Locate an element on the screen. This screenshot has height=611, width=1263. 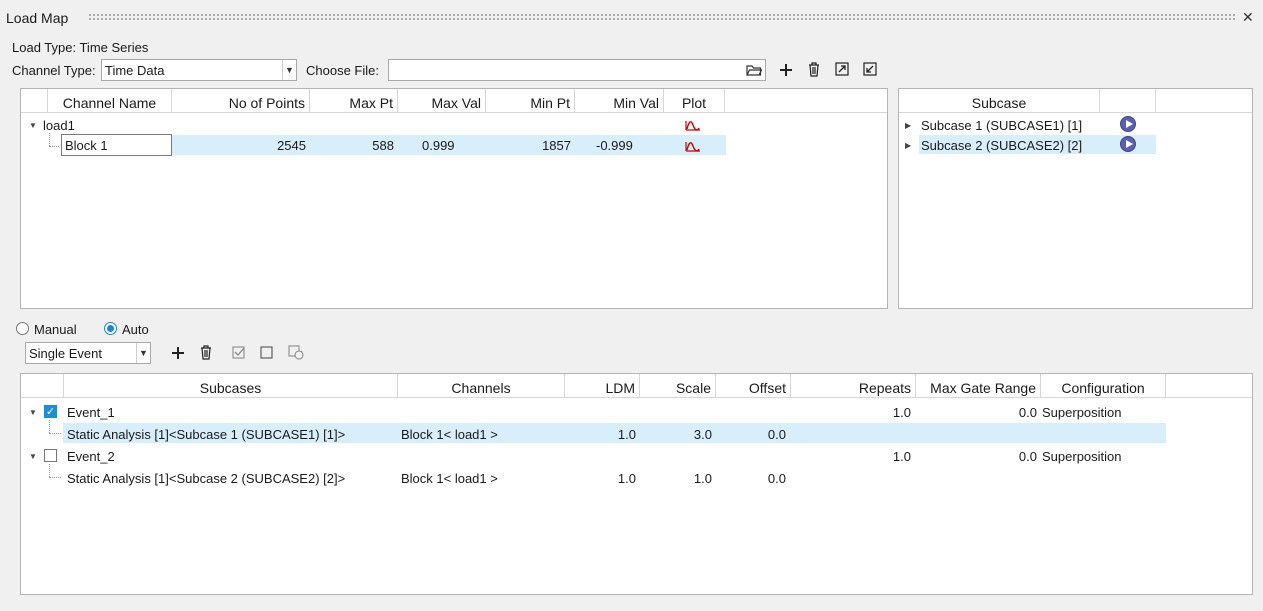
auto-label: Auto is located at coordinates (135, 329).